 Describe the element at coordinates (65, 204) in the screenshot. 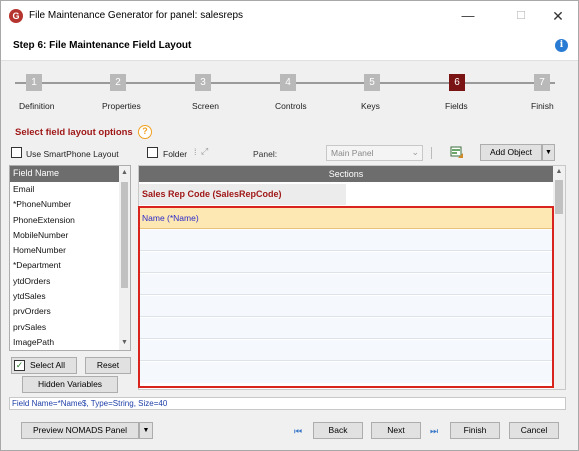

I see `field-item: *PhoneNumber` at that location.